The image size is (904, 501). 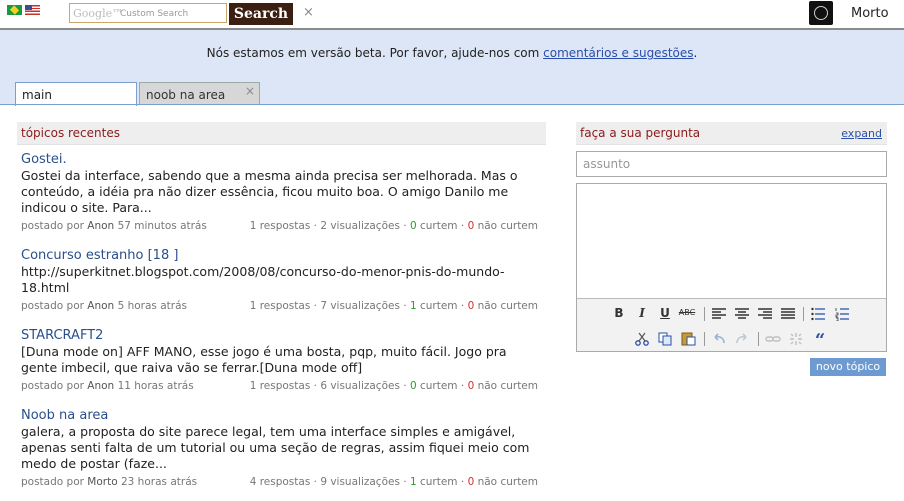 What do you see at coordinates (159, 482) in the screenshot?
I see `topic-time: 23 horas atrás` at bounding box center [159, 482].